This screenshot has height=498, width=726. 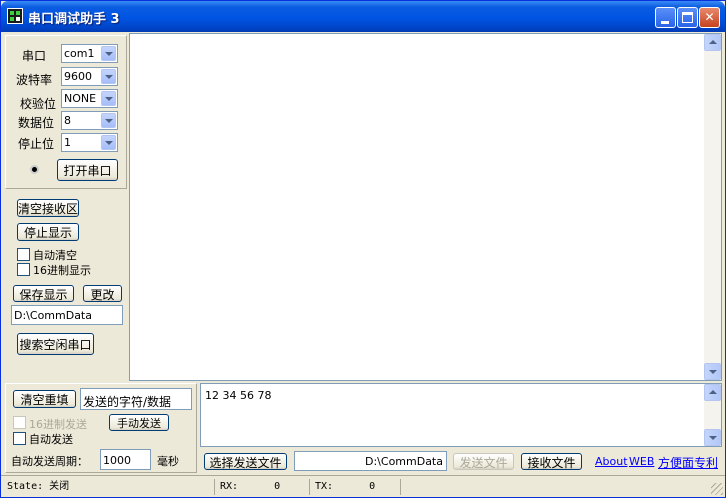 I want to click on port-select: com1, so click(x=89, y=53).